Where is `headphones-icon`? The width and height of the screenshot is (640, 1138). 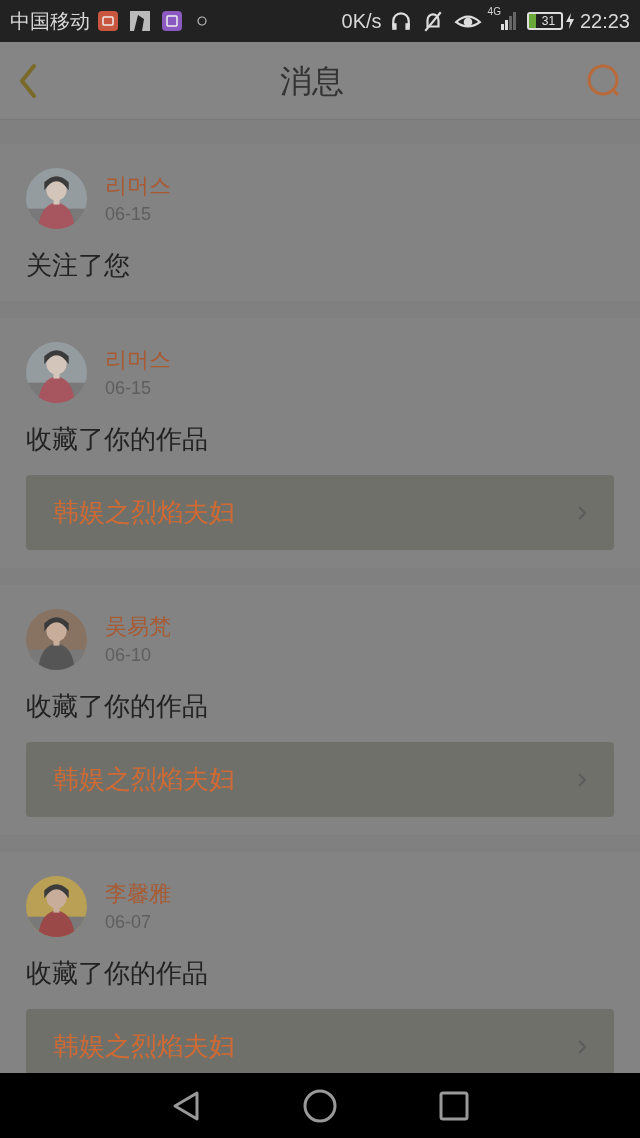
headphones-icon is located at coordinates (400, 21).